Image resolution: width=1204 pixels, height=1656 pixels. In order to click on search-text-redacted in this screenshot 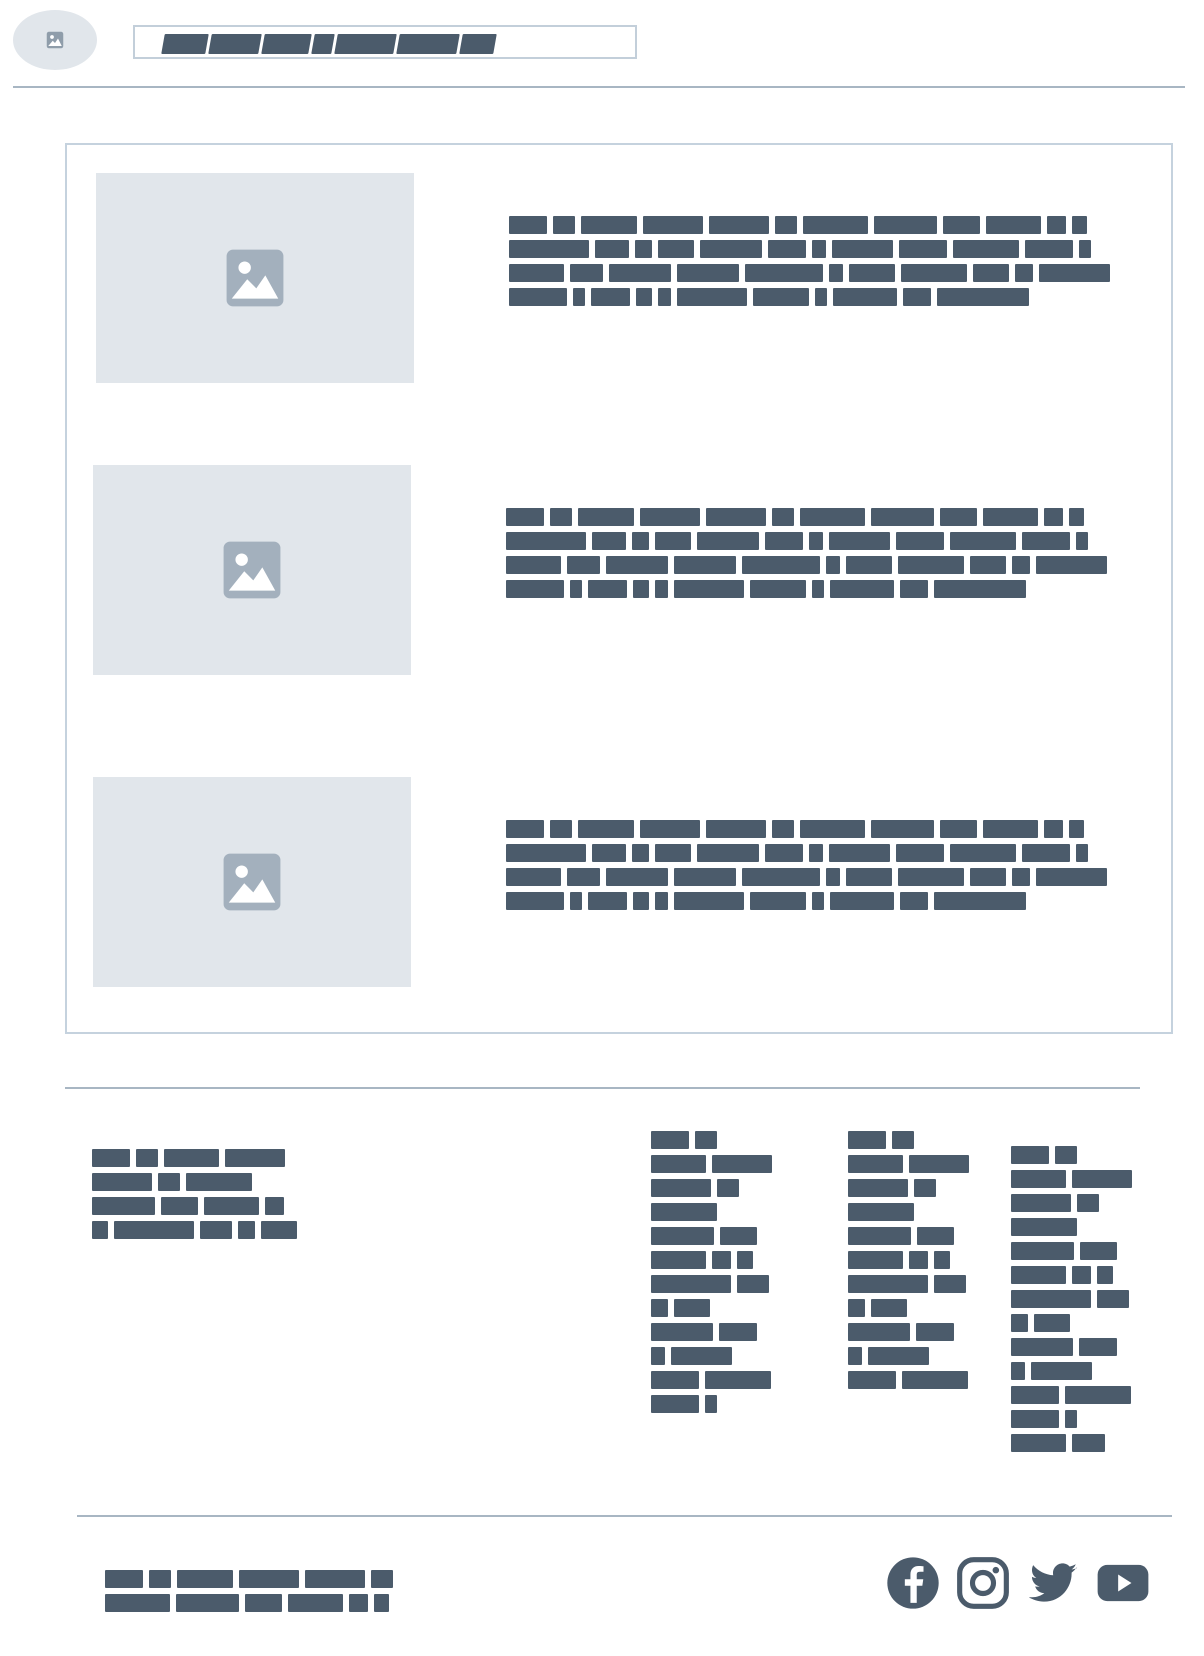, I will do `click(329, 44)`.